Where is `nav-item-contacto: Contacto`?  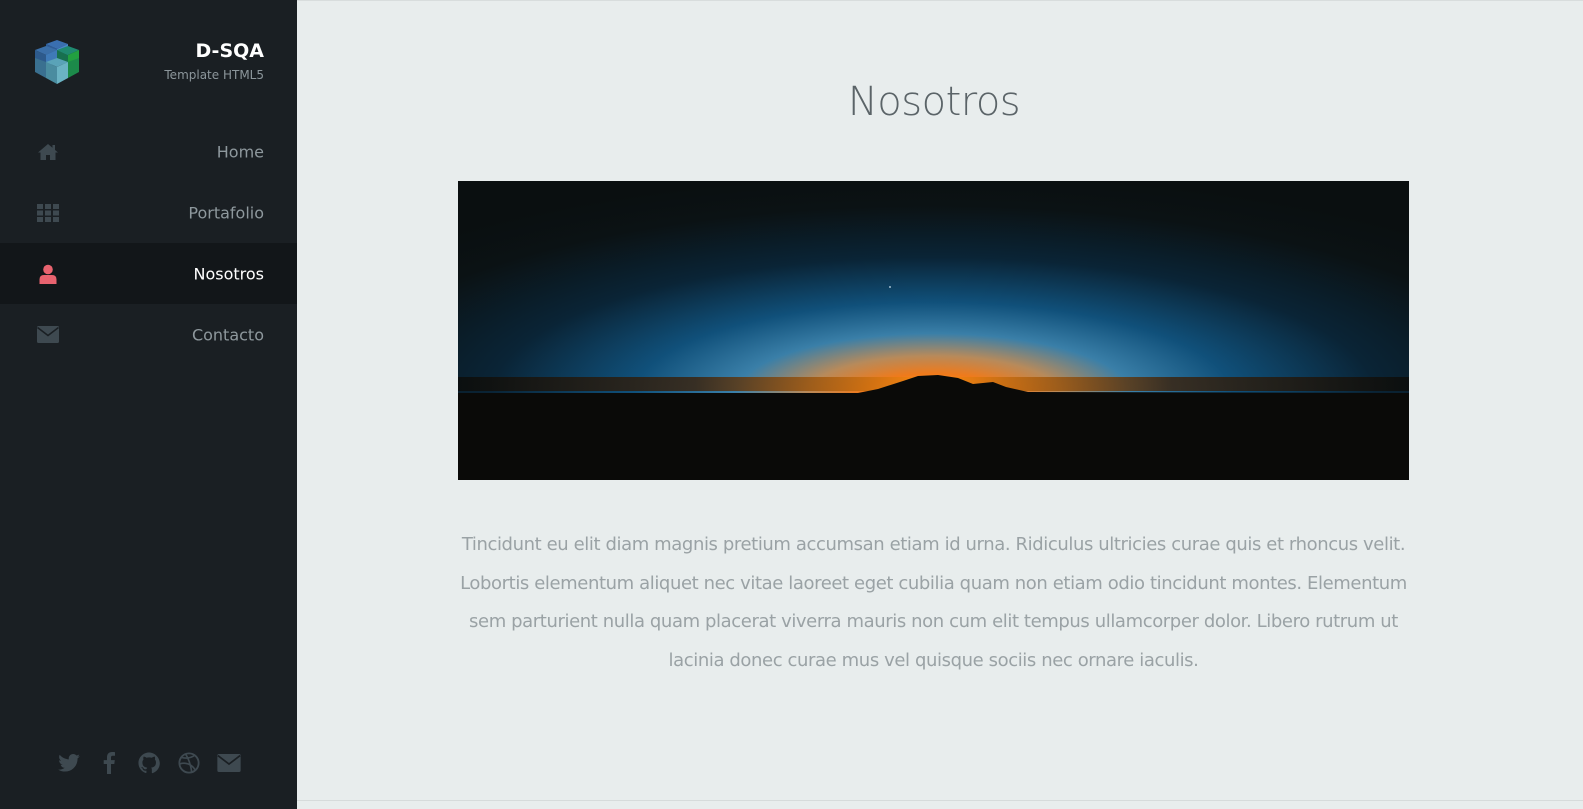 nav-item-contacto: Contacto is located at coordinates (148, 334).